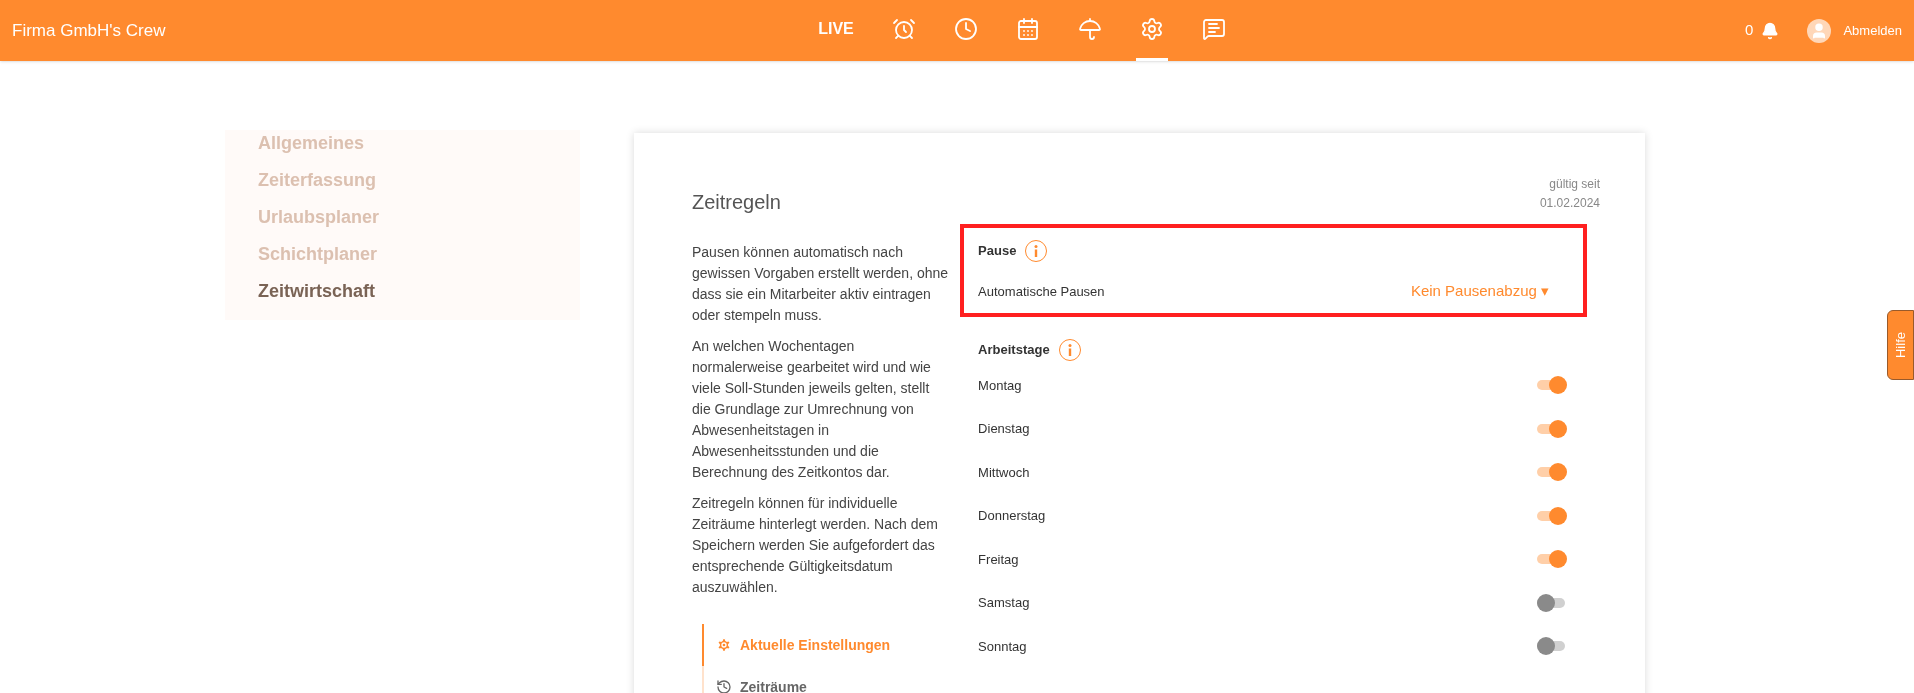 The width and height of the screenshot is (1914, 693). What do you see at coordinates (89, 30) in the screenshot?
I see `app-title: Firma GmbH's Crew` at bounding box center [89, 30].